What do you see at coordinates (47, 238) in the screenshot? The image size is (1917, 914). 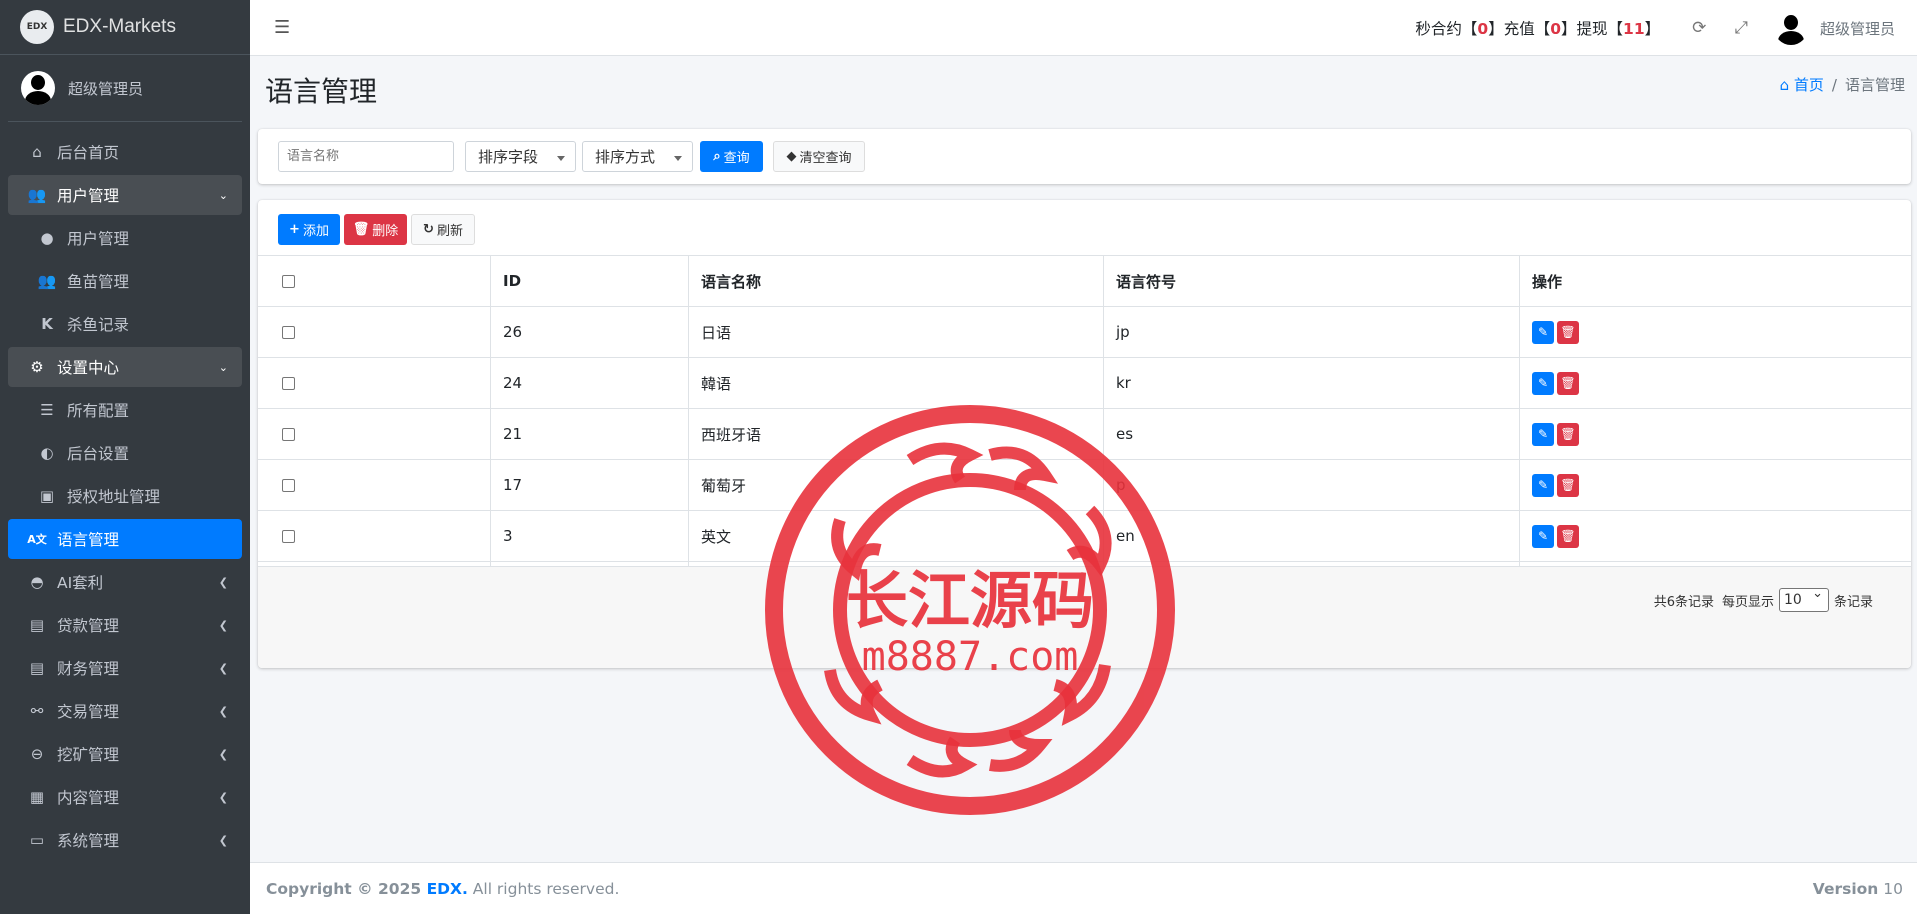 I see `user-icon: ●` at bounding box center [47, 238].